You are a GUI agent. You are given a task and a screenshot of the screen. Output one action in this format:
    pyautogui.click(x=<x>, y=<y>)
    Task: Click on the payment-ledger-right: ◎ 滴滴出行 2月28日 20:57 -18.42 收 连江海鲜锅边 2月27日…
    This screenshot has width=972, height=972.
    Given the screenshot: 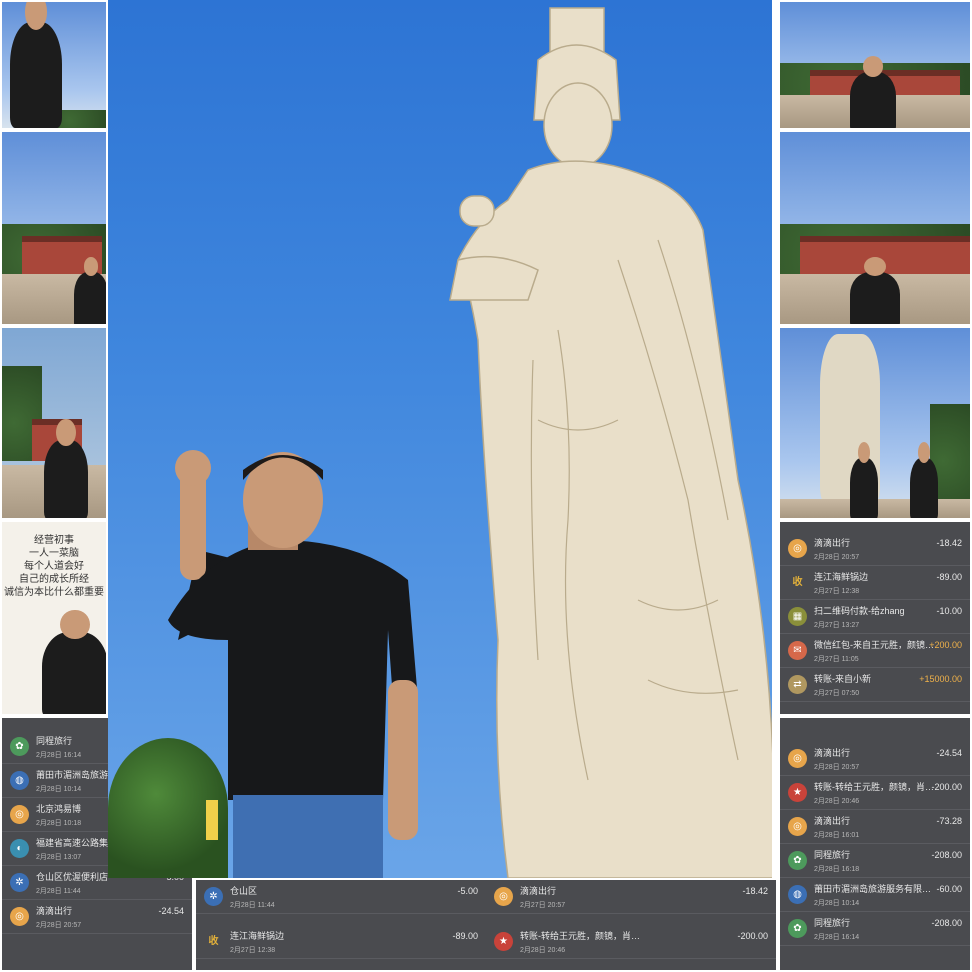 What is the action you would take?
    pyautogui.click(x=875, y=618)
    